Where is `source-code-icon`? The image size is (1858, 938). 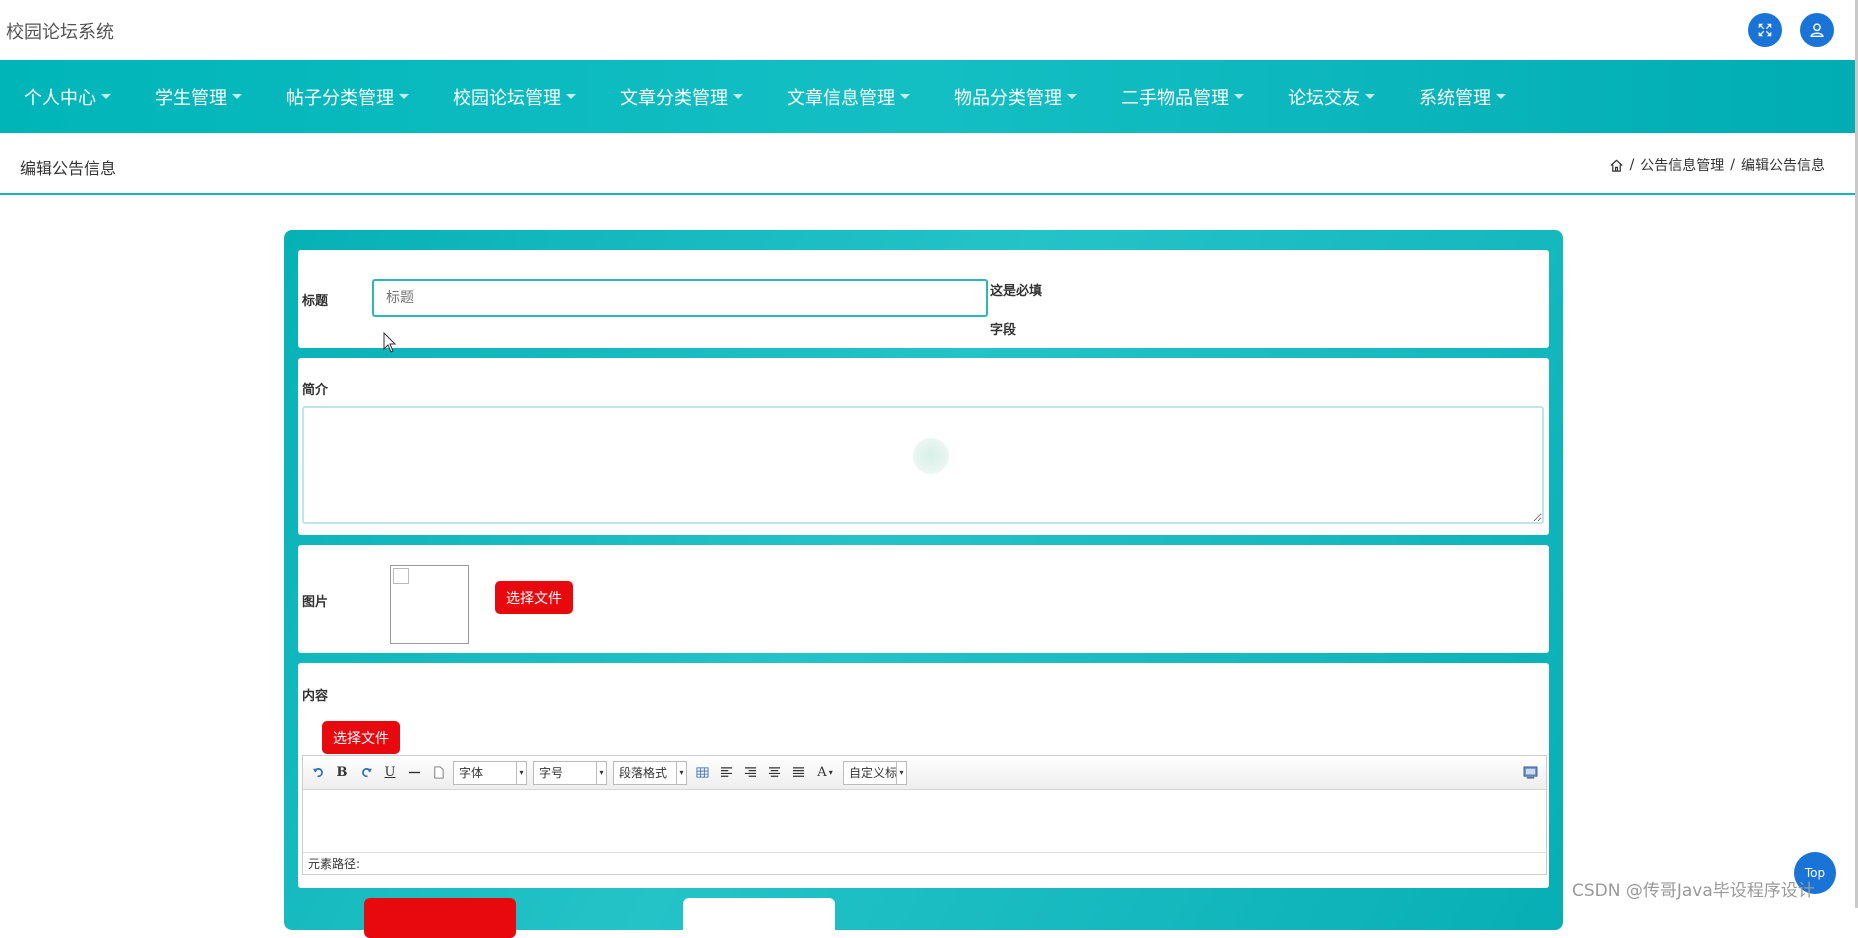
source-code-icon is located at coordinates (1530, 773).